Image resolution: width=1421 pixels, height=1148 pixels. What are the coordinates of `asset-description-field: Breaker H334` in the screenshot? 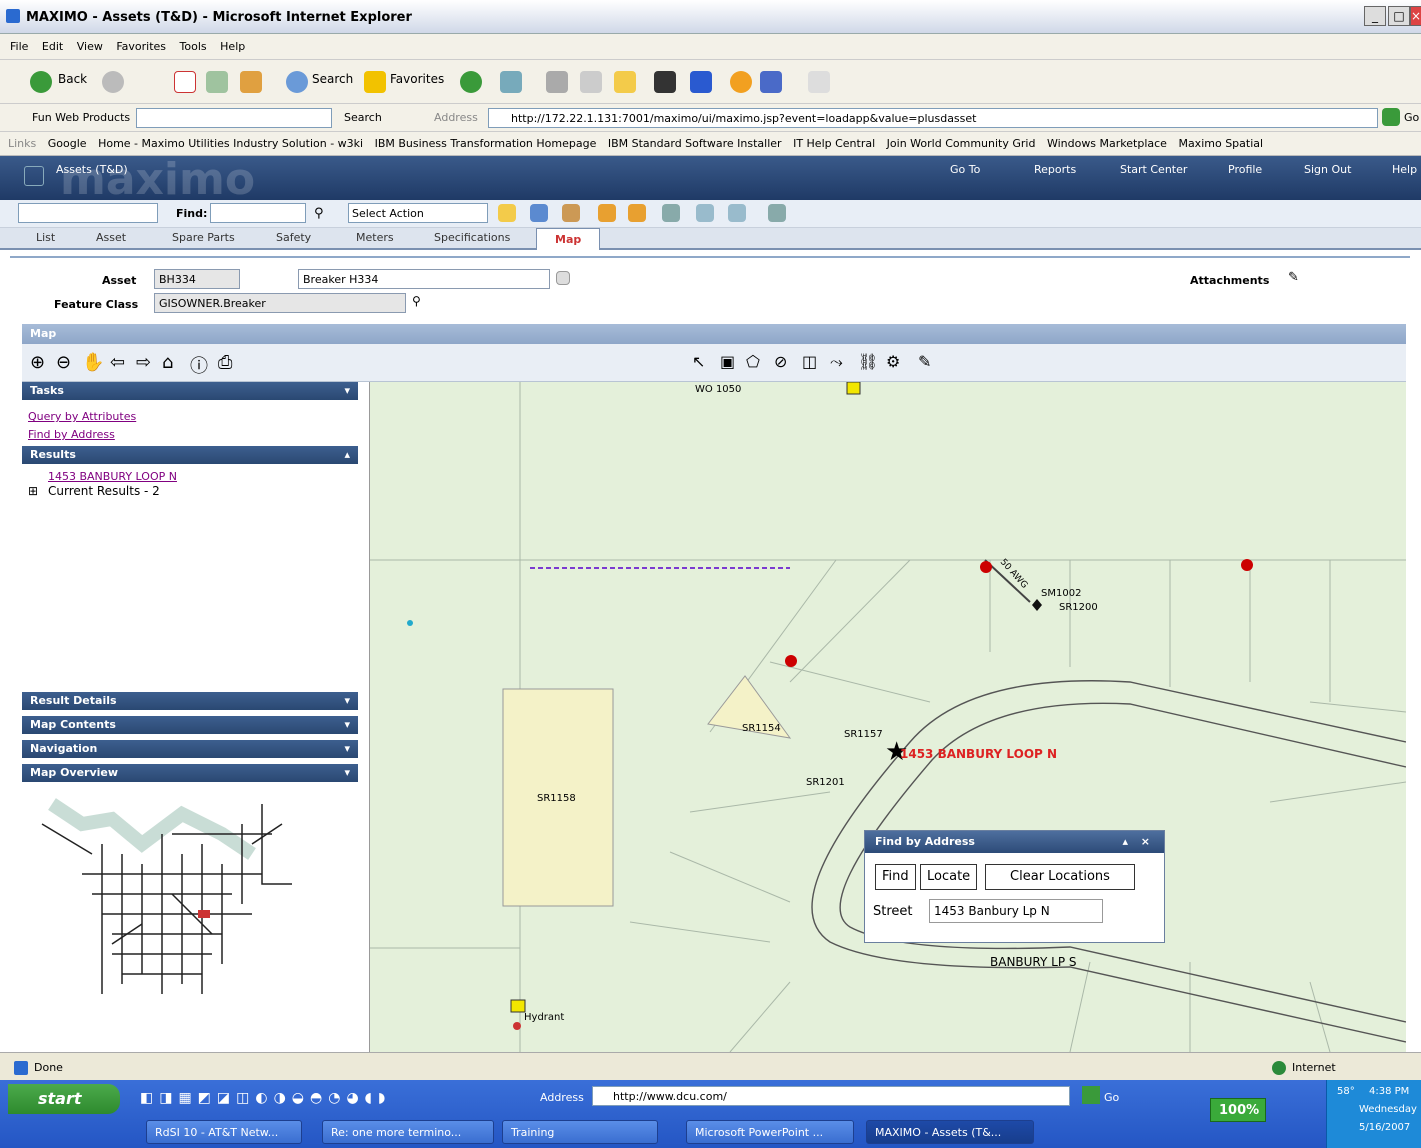 It's located at (424, 279).